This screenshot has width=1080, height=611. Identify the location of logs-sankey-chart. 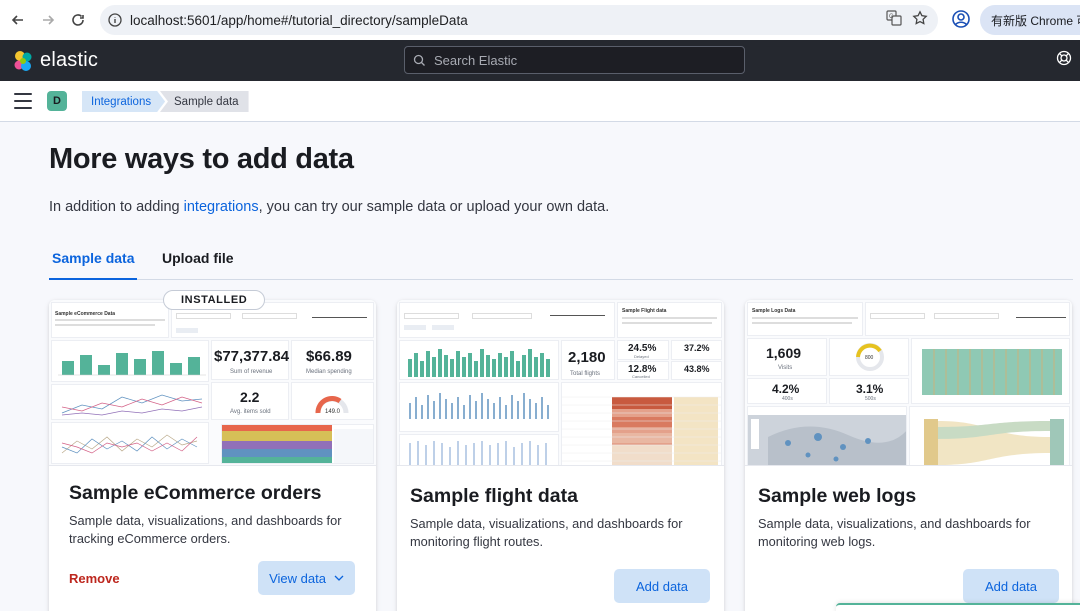
(989, 435).